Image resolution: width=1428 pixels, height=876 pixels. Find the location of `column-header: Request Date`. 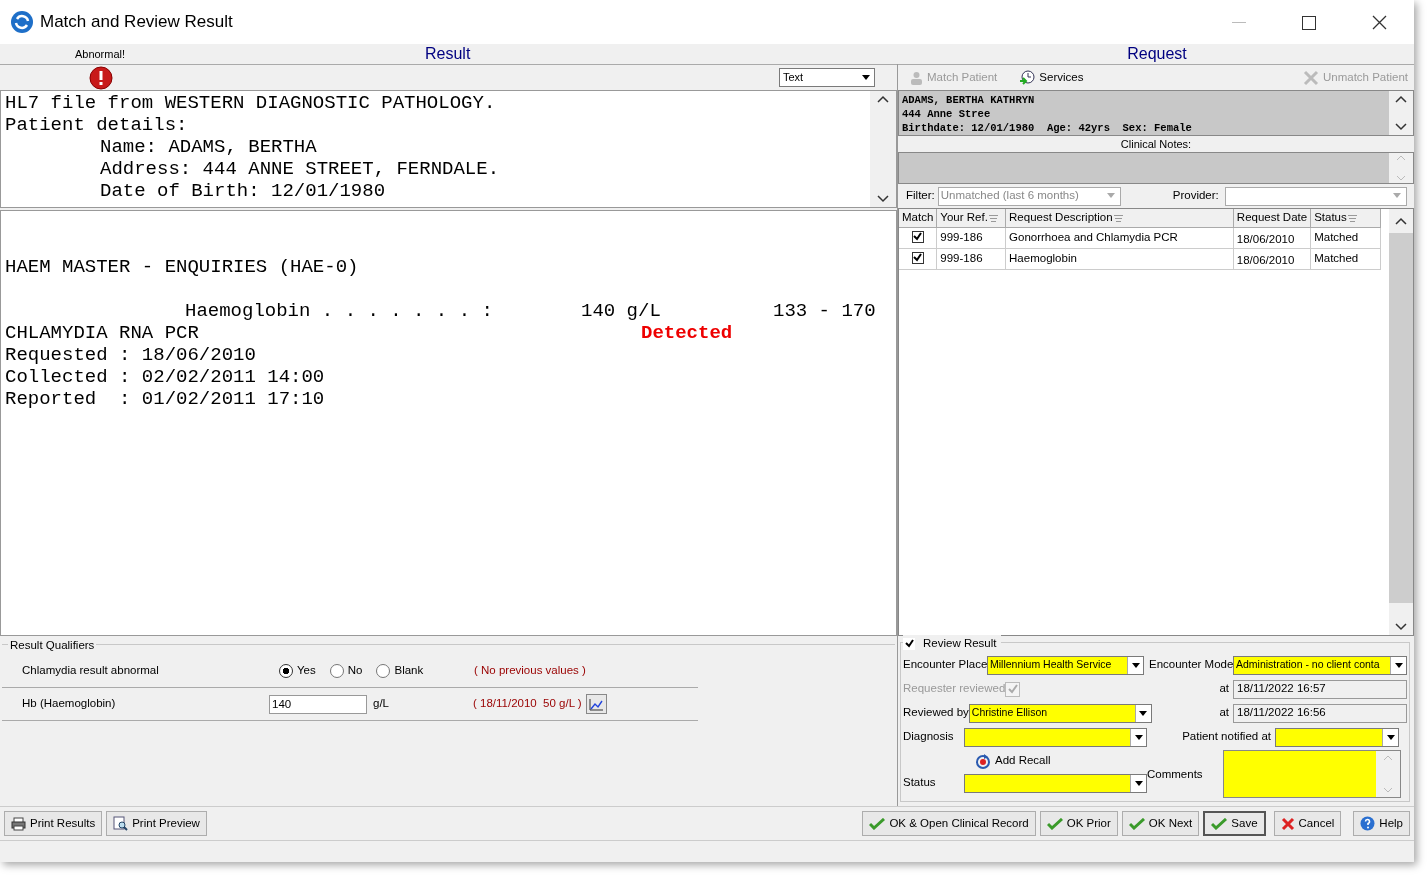

column-header: Request Date is located at coordinates (1272, 218).